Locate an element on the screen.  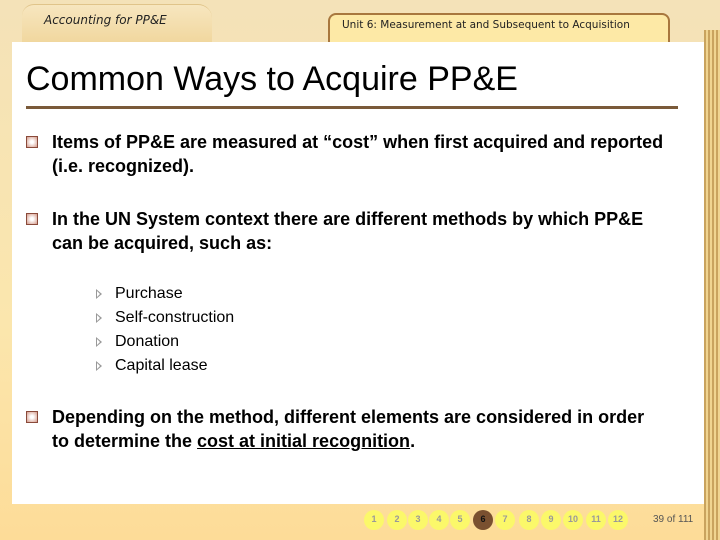
course-tab: Accounting for PP&E is located at coordinates (117, 24).